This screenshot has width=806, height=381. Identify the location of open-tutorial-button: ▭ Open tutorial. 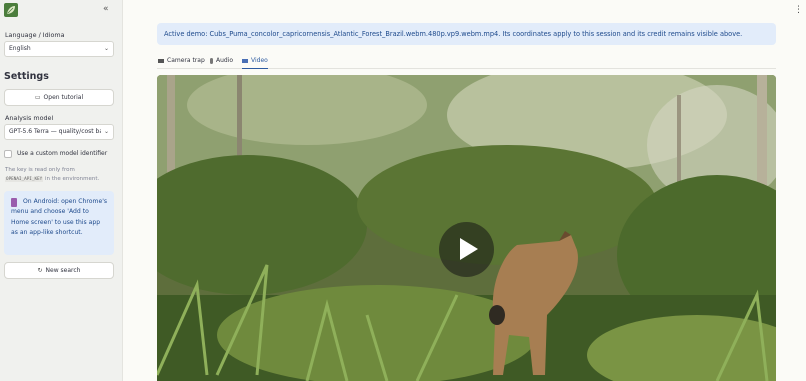
(59, 97).